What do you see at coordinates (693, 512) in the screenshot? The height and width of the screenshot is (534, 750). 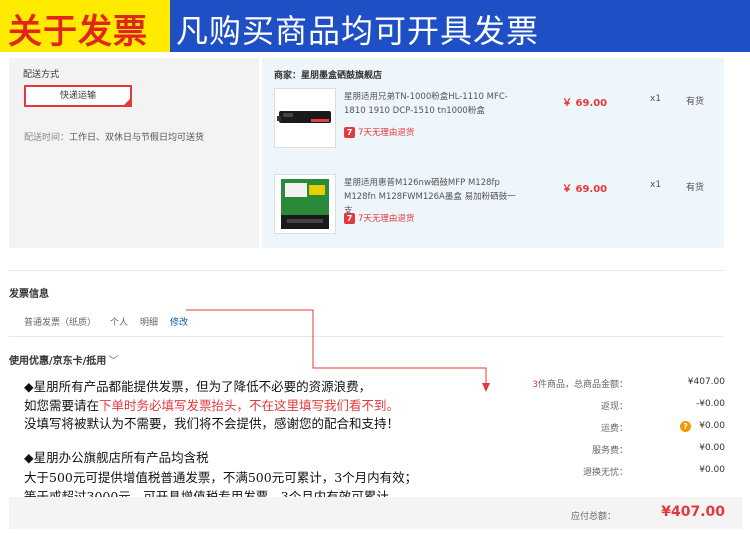 I see `payable-value: ¥407.00` at bounding box center [693, 512].